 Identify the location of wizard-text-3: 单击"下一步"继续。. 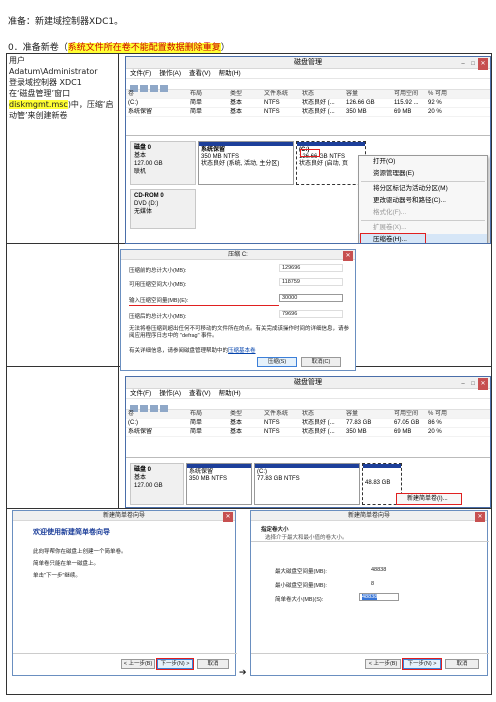
(57, 576).